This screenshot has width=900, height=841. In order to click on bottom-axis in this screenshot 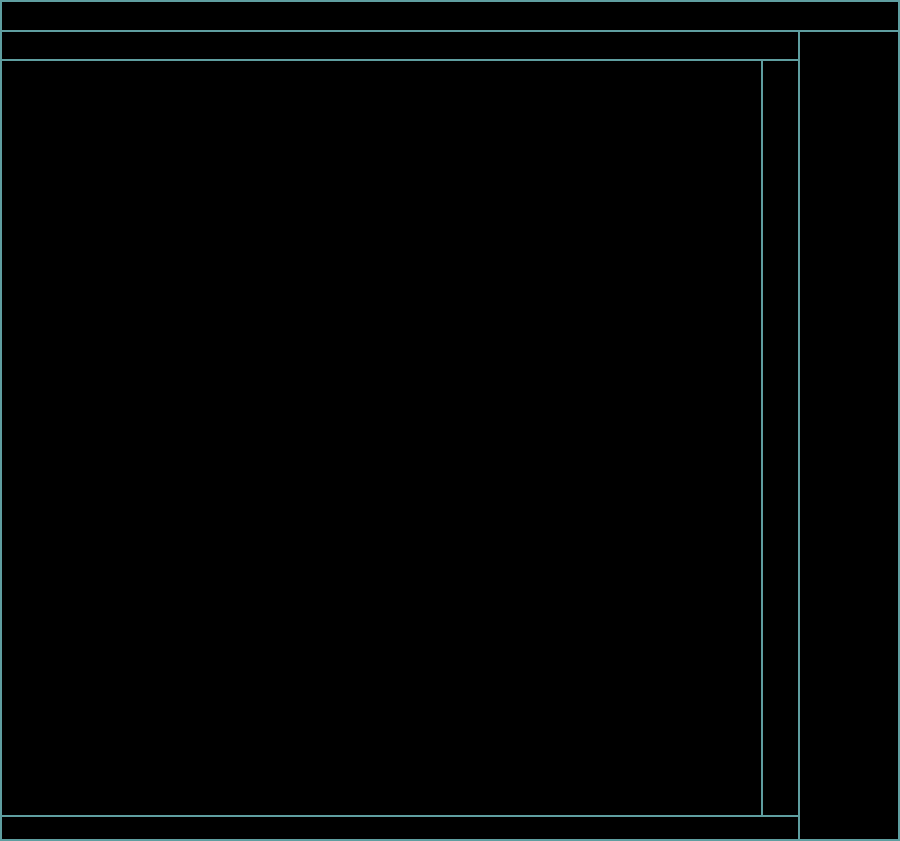, I will do `click(400, 828)`.